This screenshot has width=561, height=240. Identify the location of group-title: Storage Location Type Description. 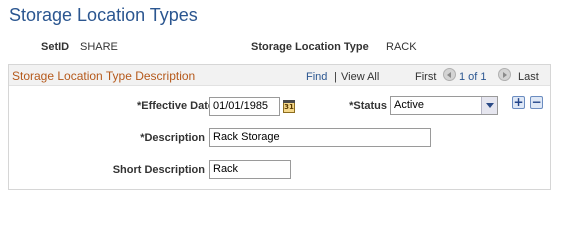
(104, 76).